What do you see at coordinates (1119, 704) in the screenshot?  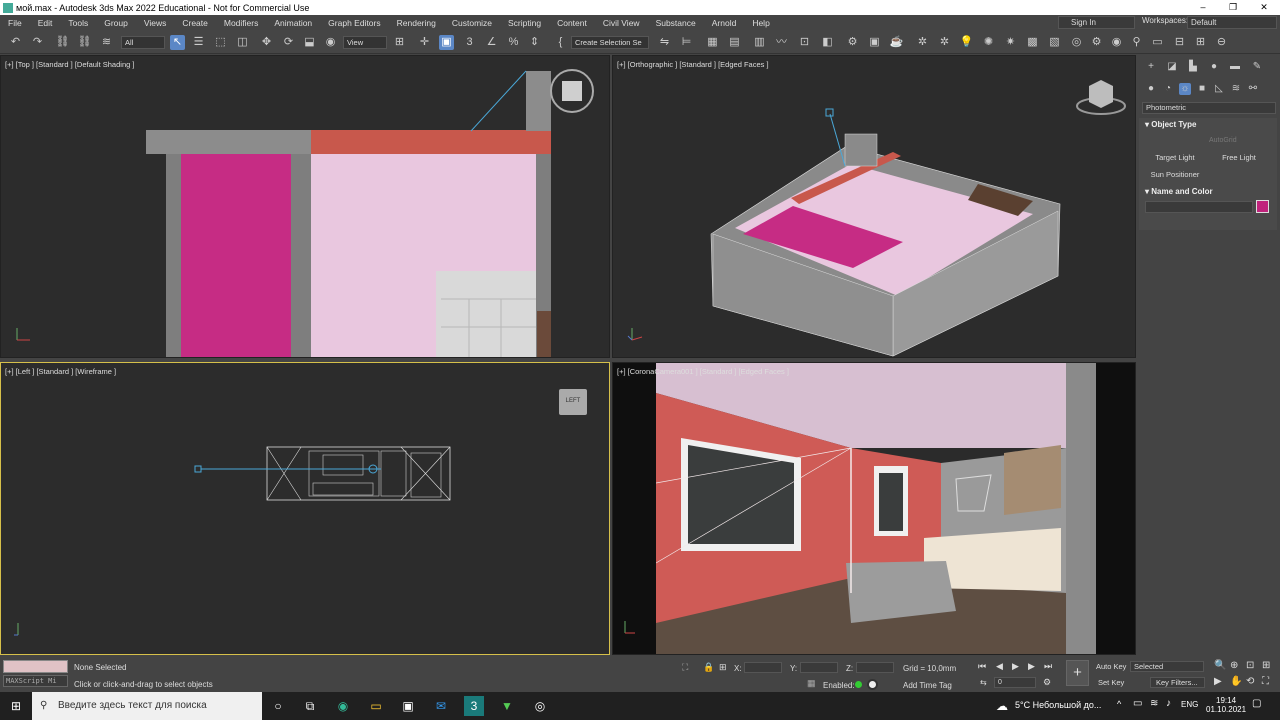 I see `tray-chevron-icon: ^` at bounding box center [1119, 704].